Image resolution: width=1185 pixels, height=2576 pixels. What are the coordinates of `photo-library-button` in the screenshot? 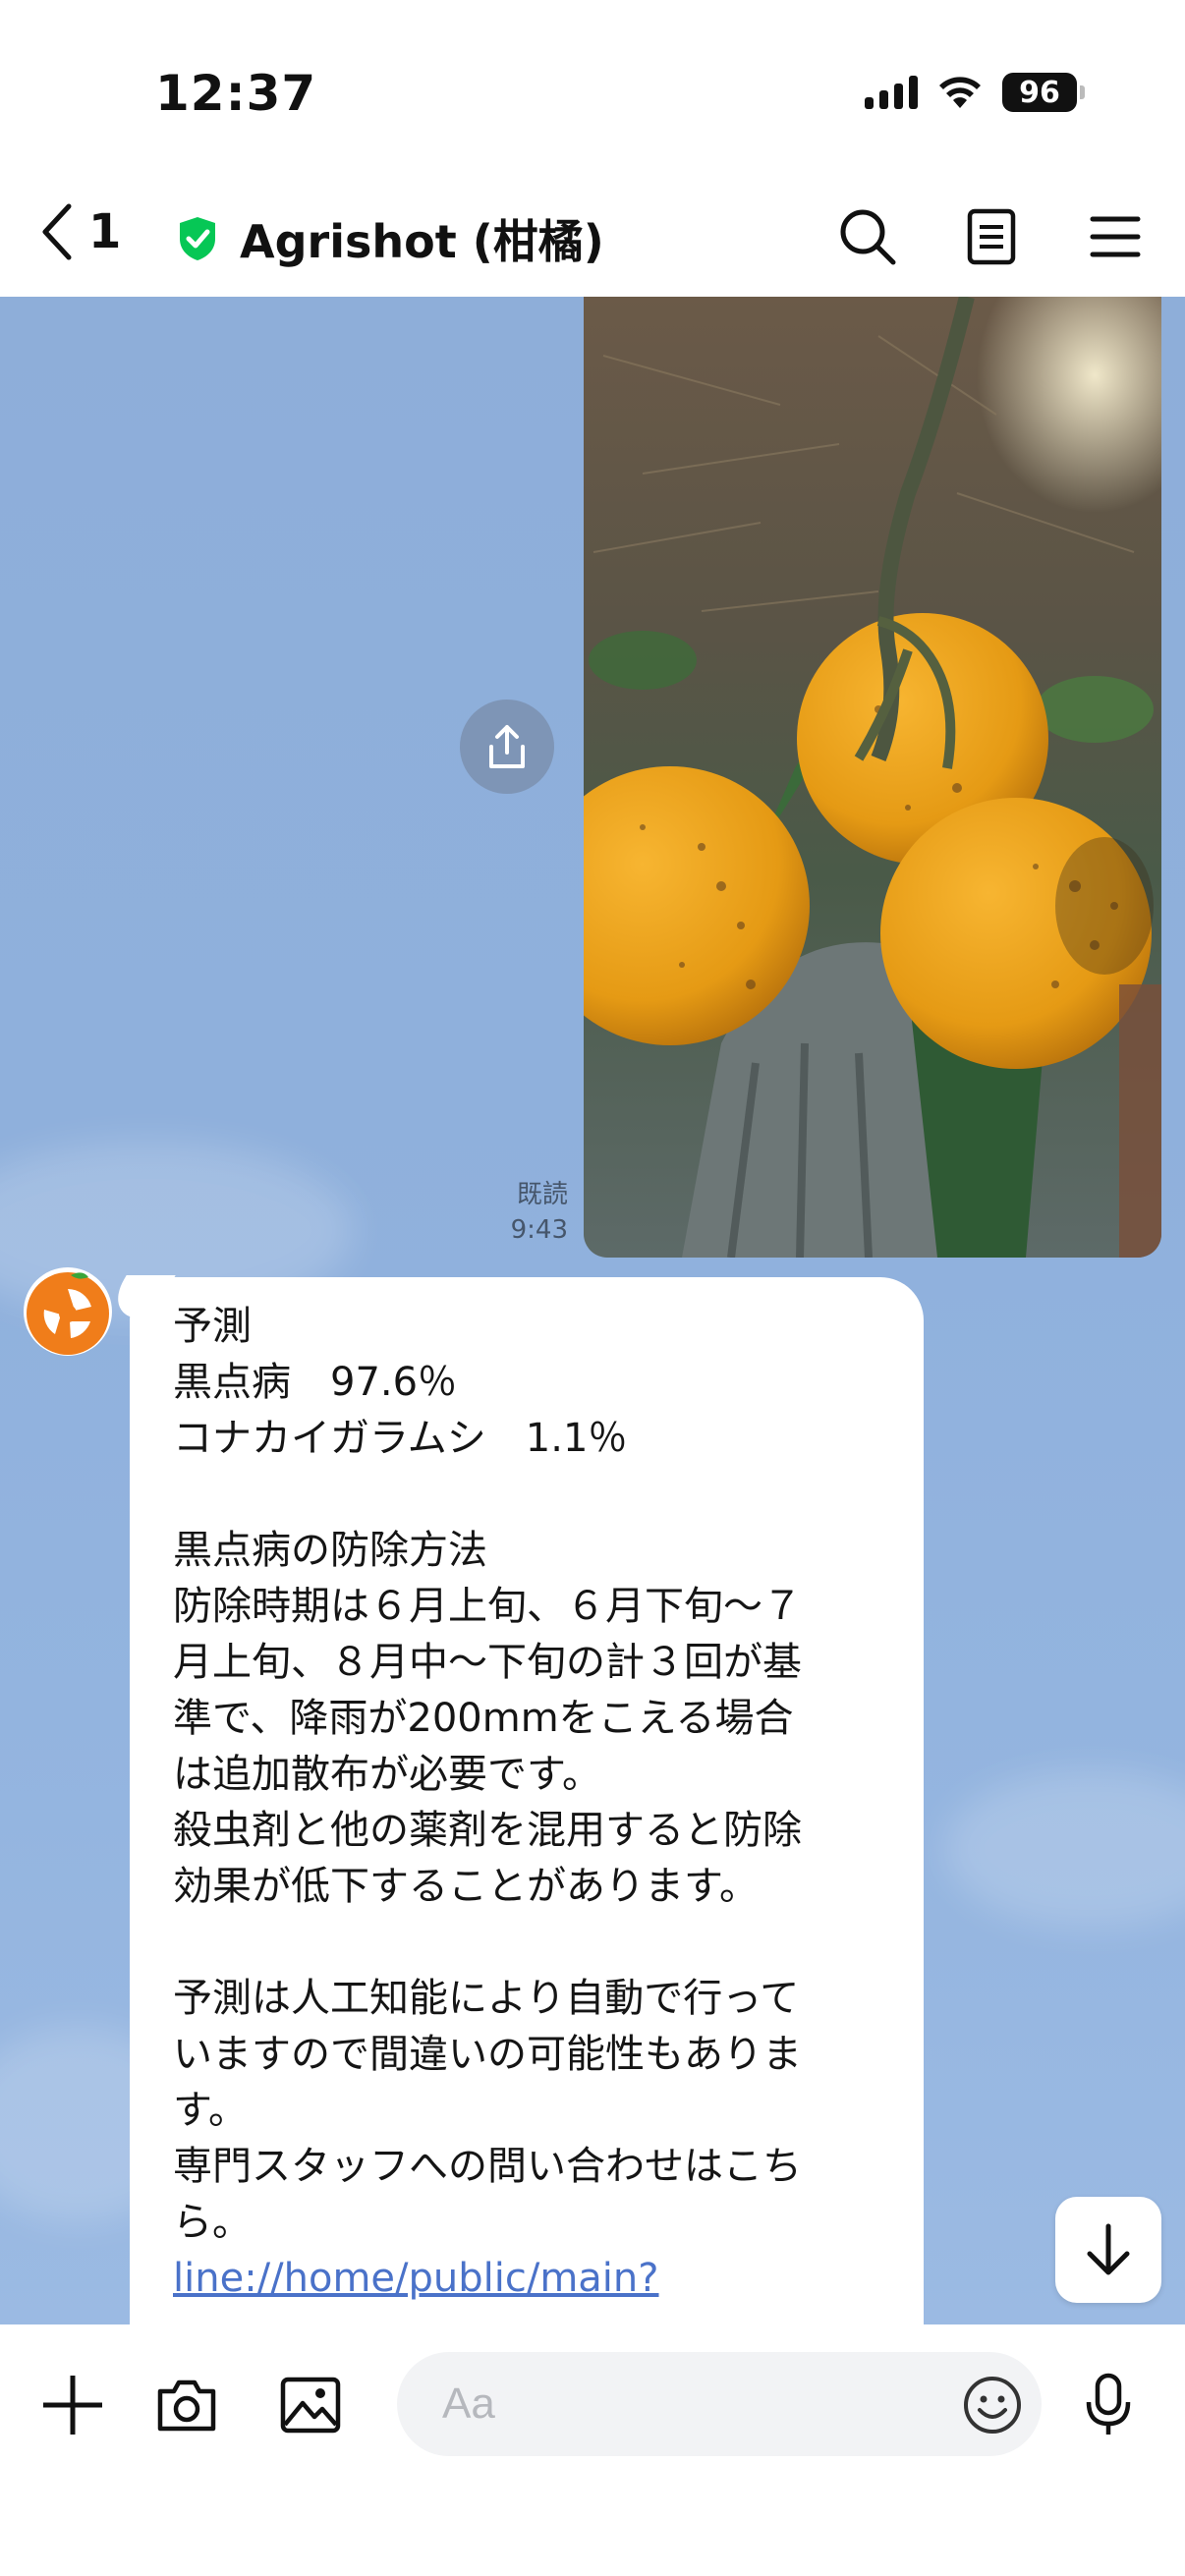 It's located at (311, 2405).